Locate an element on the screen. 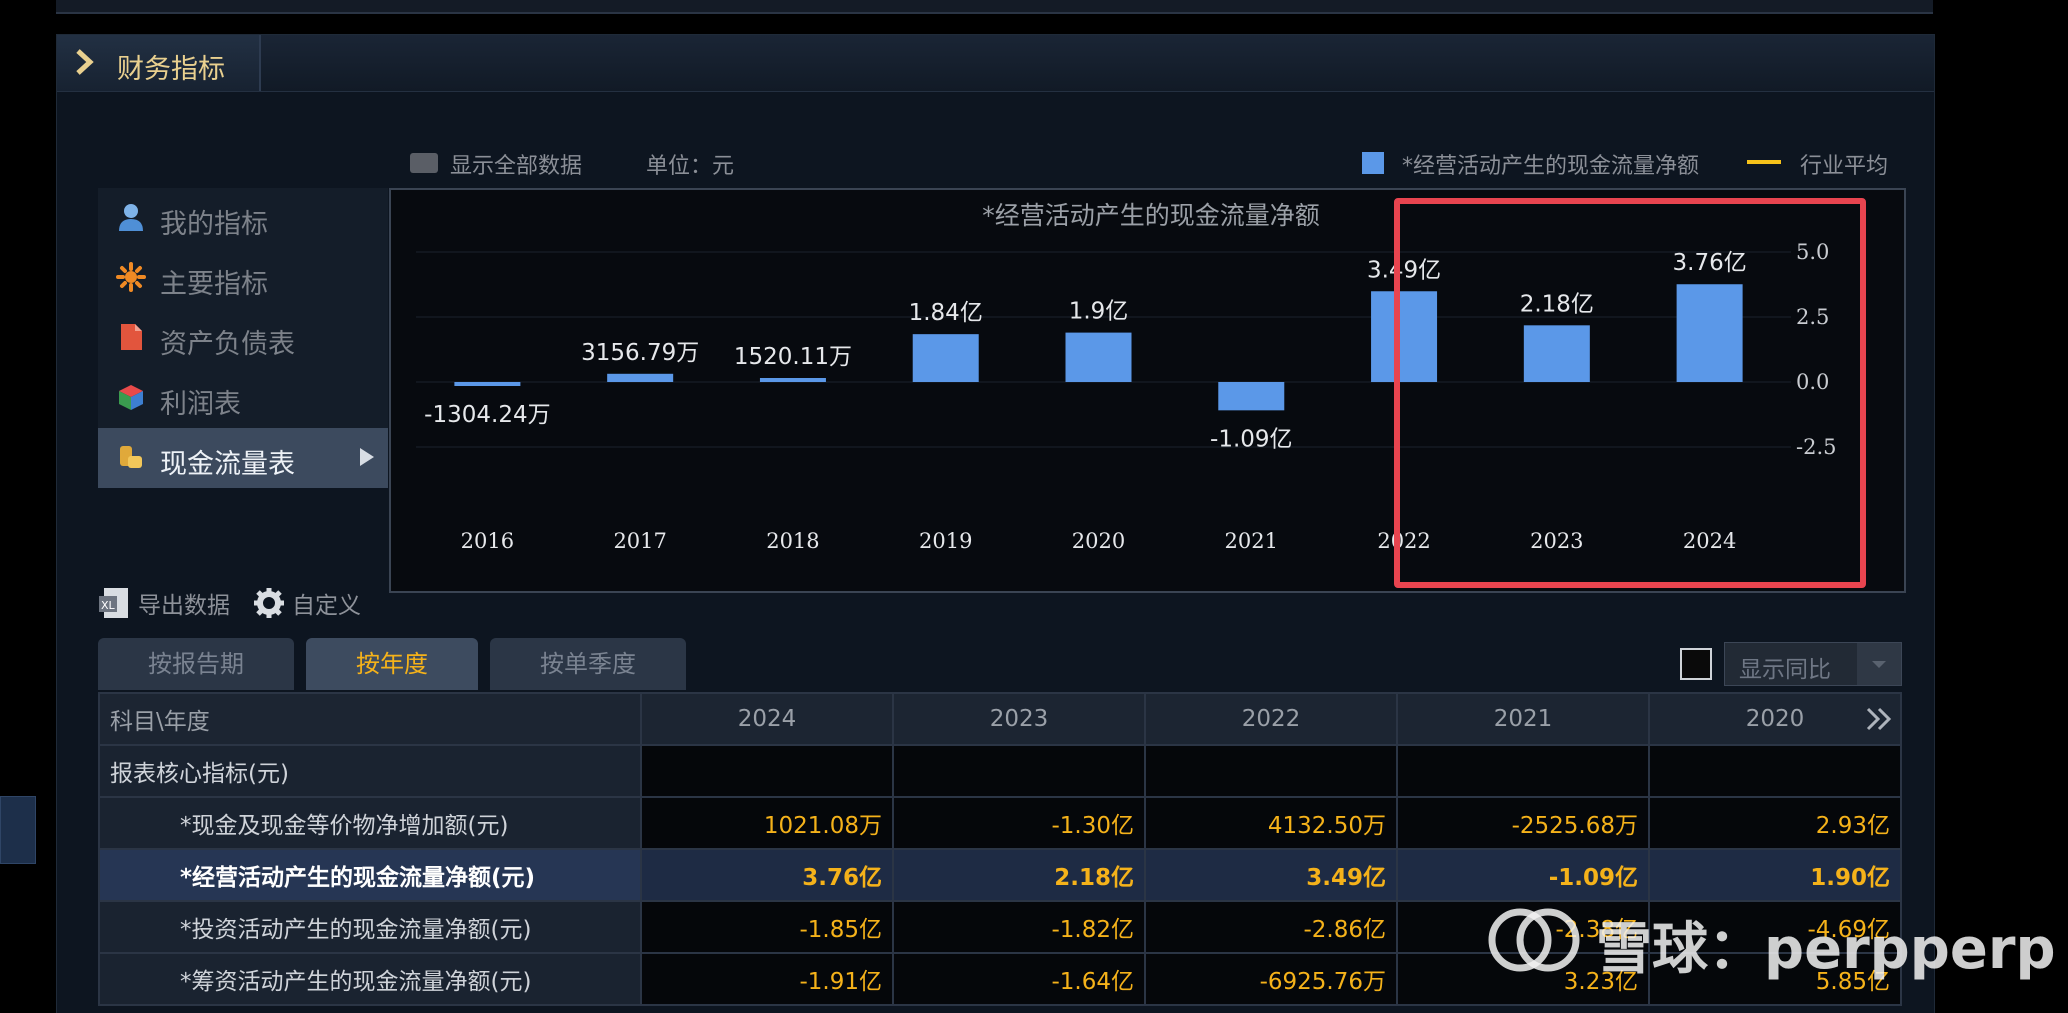  coins-icon is located at coordinates (131, 457).